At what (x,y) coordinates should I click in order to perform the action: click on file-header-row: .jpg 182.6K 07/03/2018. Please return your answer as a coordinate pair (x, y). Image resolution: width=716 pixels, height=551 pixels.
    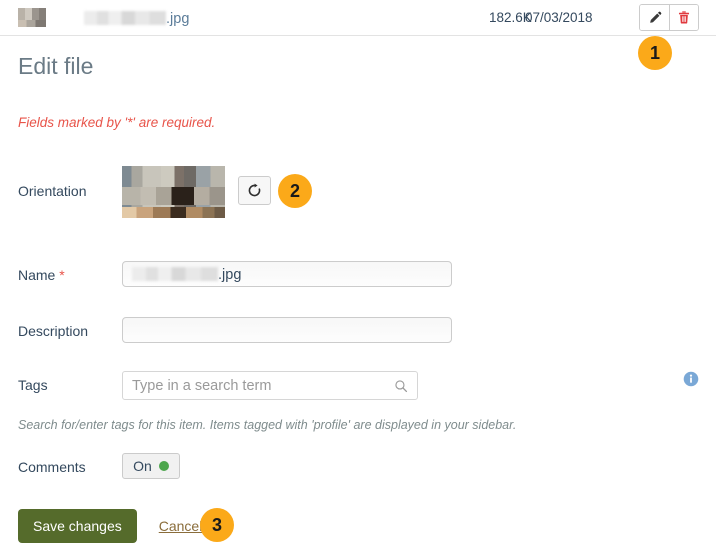
    Looking at the image, I should click on (358, 18).